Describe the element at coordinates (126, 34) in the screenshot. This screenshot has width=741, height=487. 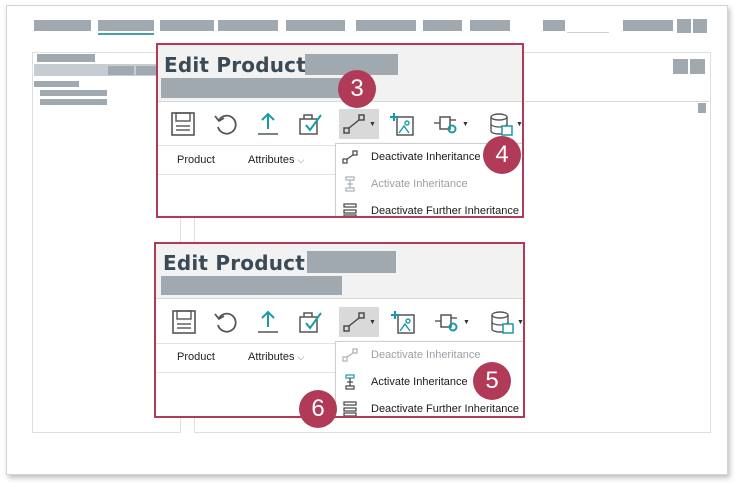
I see `nav-active-indicator` at that location.